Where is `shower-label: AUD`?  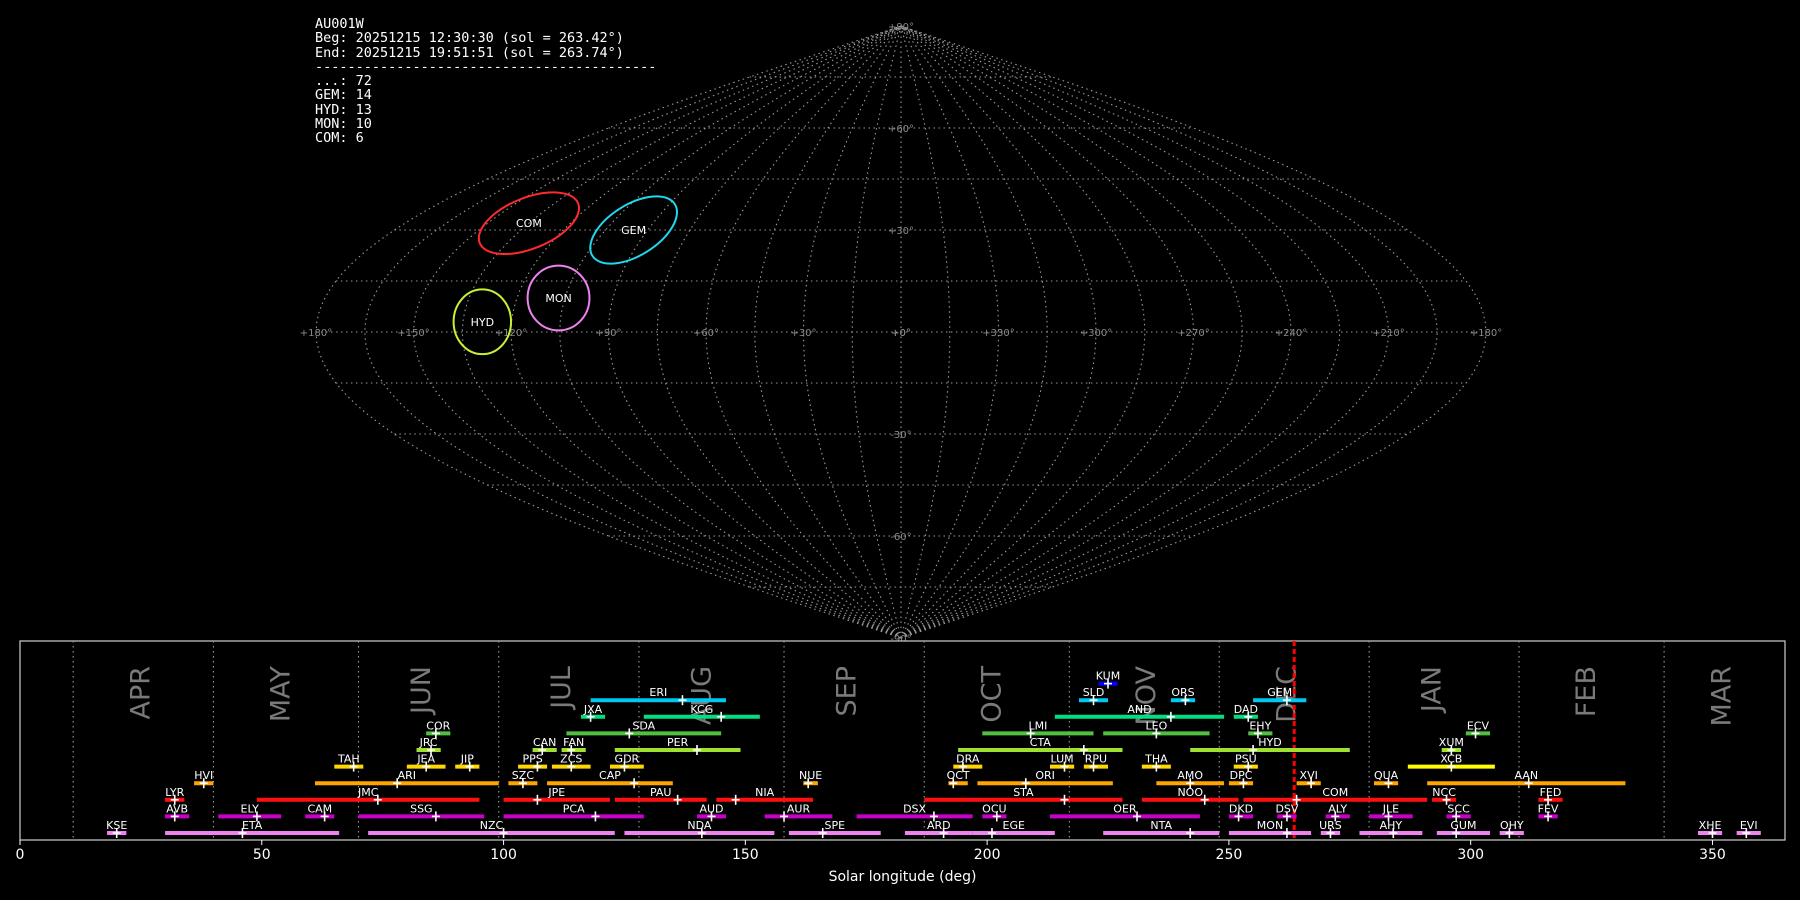
shower-label: AUD is located at coordinates (711, 808).